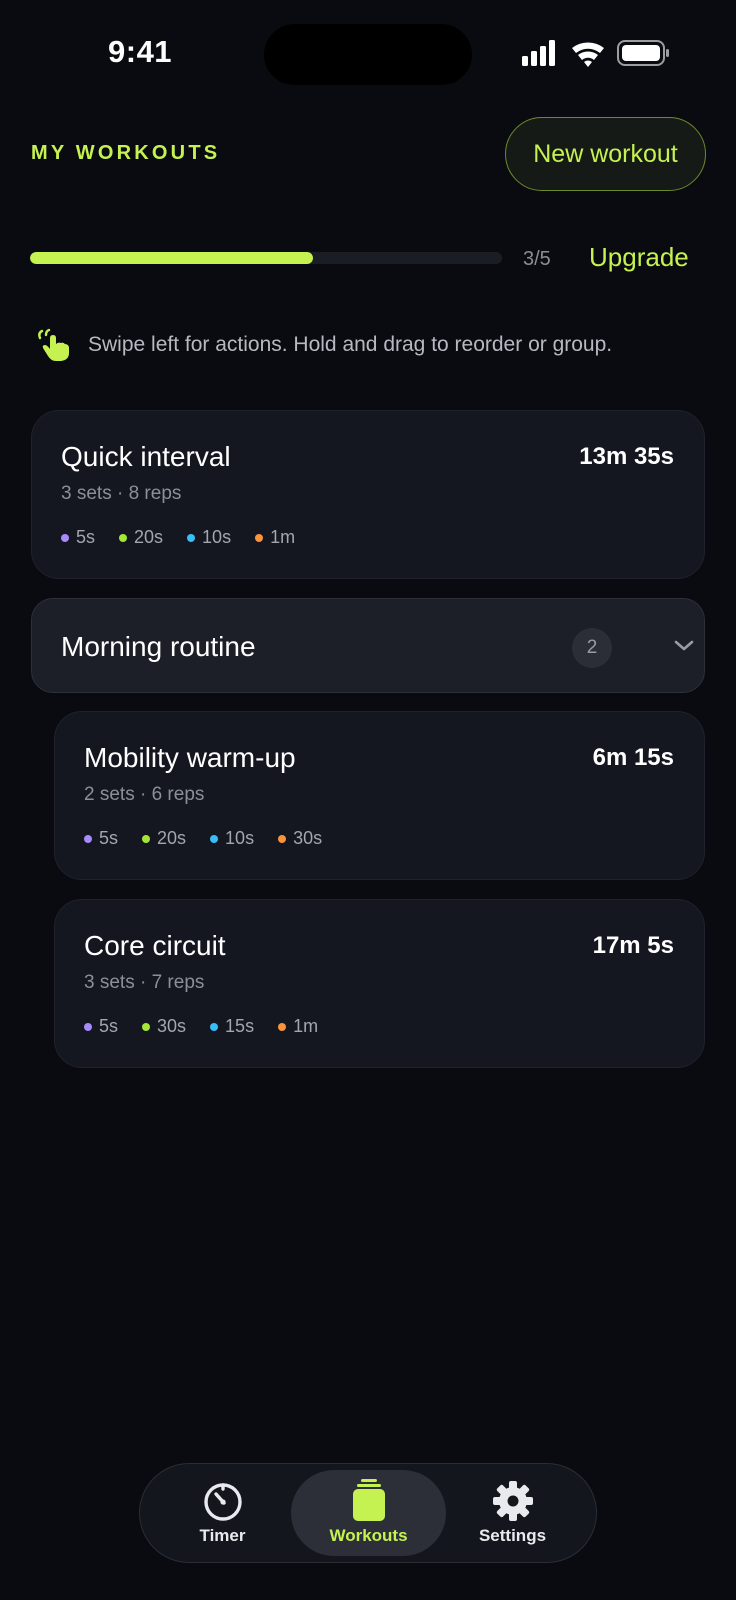 This screenshot has width=736, height=1600. What do you see at coordinates (538, 53) in the screenshot?
I see `cellular-signal-icon` at bounding box center [538, 53].